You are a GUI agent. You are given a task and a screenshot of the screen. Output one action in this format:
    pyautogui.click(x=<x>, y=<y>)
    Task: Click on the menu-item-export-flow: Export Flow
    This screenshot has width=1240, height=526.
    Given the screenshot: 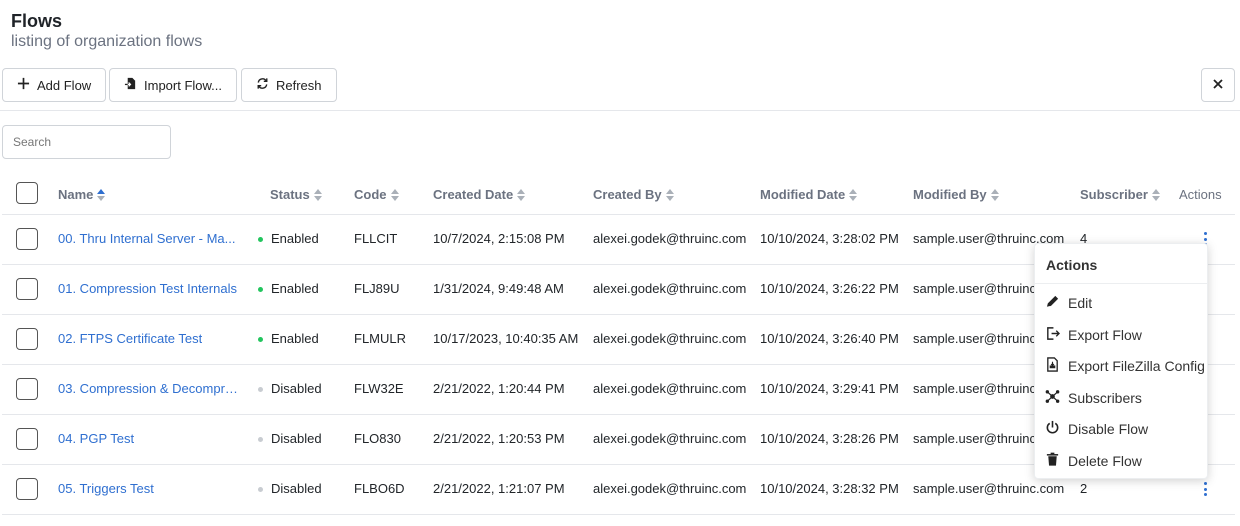 What is the action you would take?
    pyautogui.click(x=1093, y=335)
    